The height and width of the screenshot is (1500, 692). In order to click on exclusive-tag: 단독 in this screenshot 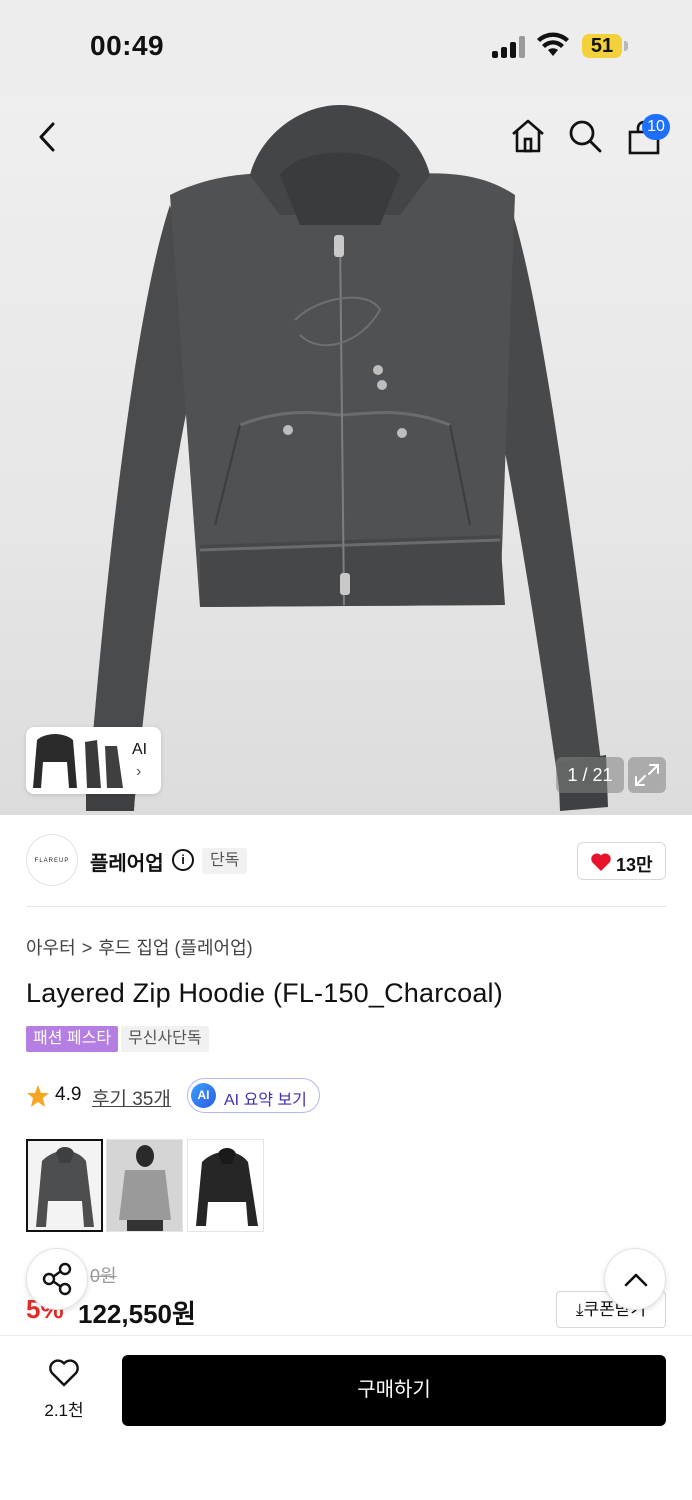, I will do `click(225, 861)`.